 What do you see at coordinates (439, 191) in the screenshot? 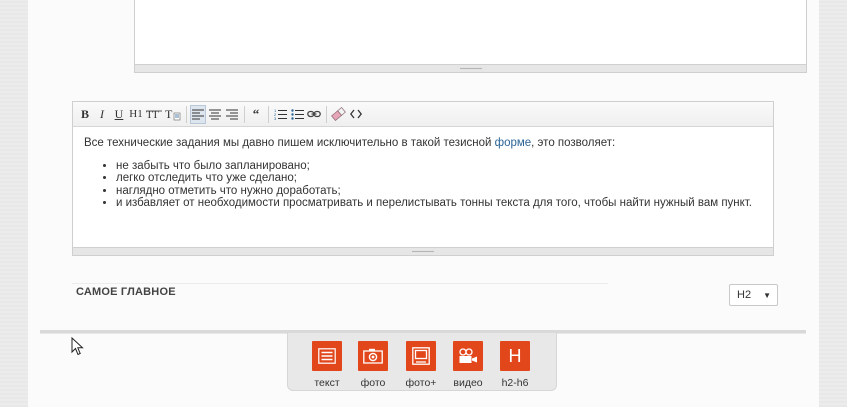
I see `list-item: наглядно отметить что нужно доработать;` at bounding box center [439, 191].